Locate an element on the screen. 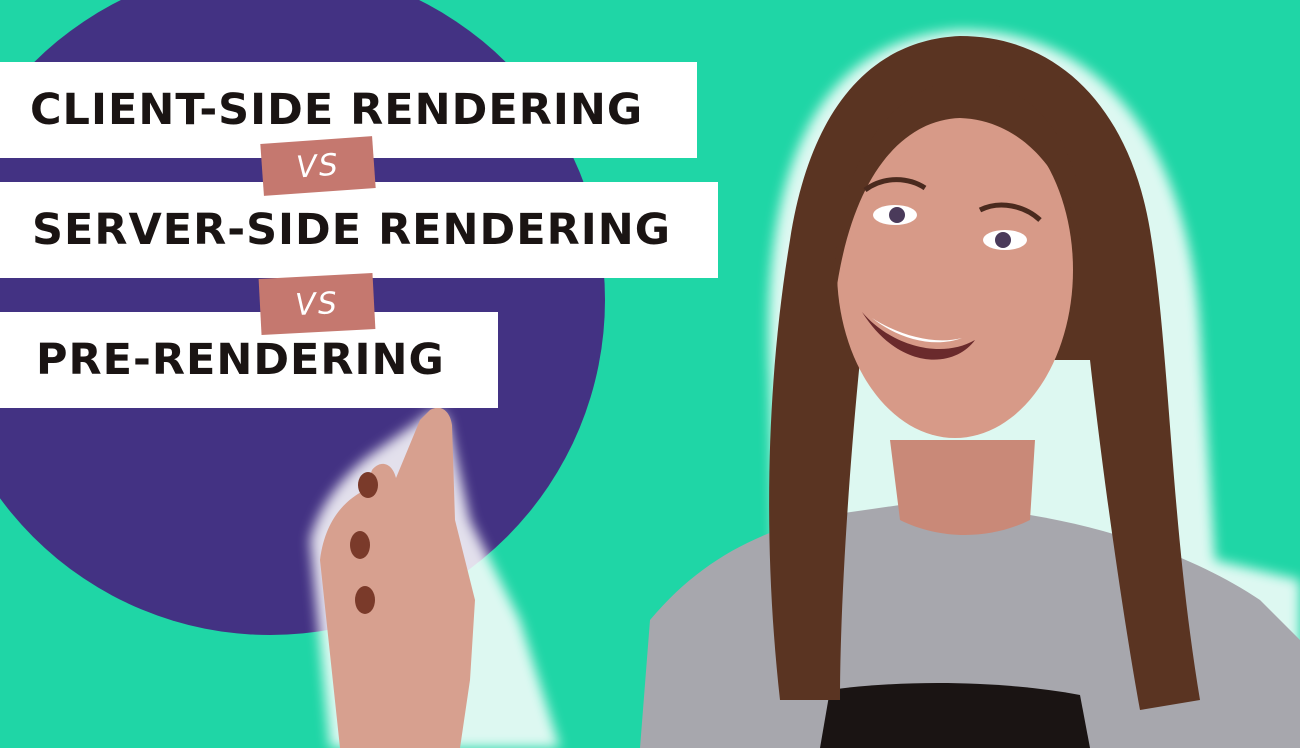  banner-title: SERVER-SIDE RENDERING is located at coordinates (351, 229).